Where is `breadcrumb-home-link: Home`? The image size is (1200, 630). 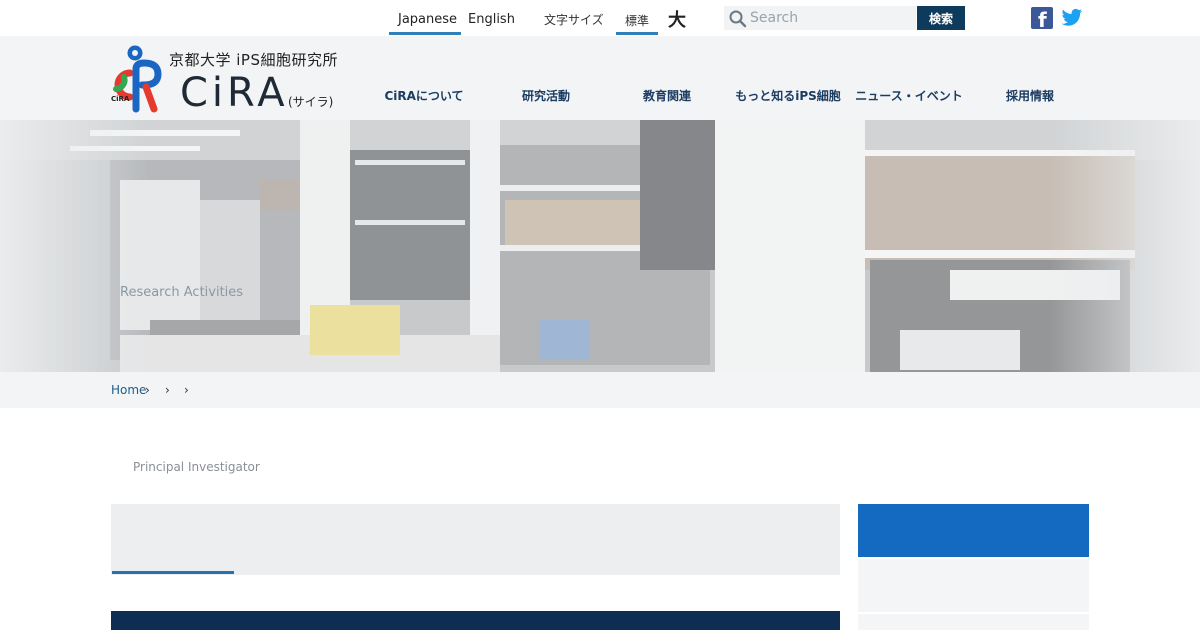
breadcrumb-home-link: Home is located at coordinates (128, 390).